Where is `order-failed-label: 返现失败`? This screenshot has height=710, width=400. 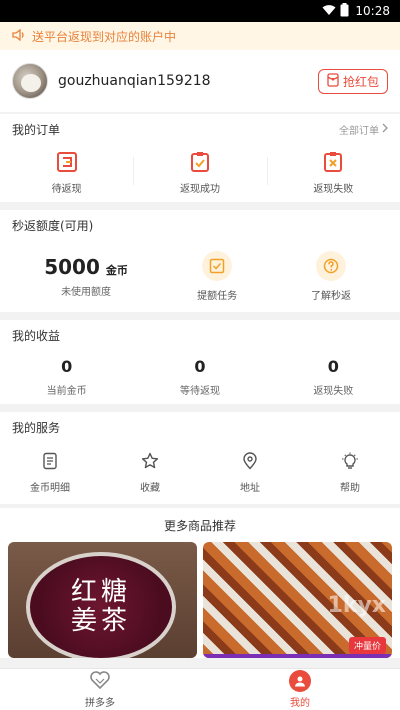
order-failed-label: 返现失败 is located at coordinates (333, 189).